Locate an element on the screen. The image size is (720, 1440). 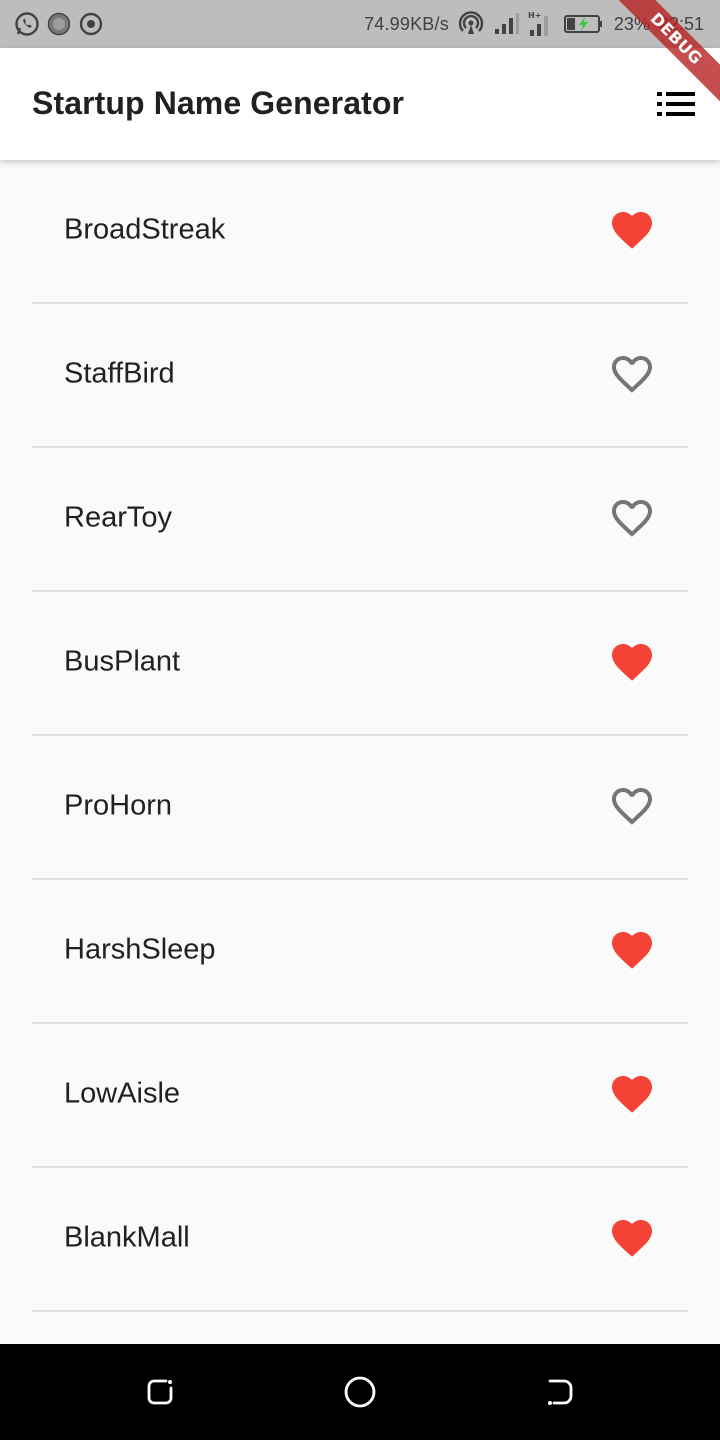
list-item-name: BusPlant is located at coordinates (122, 661).